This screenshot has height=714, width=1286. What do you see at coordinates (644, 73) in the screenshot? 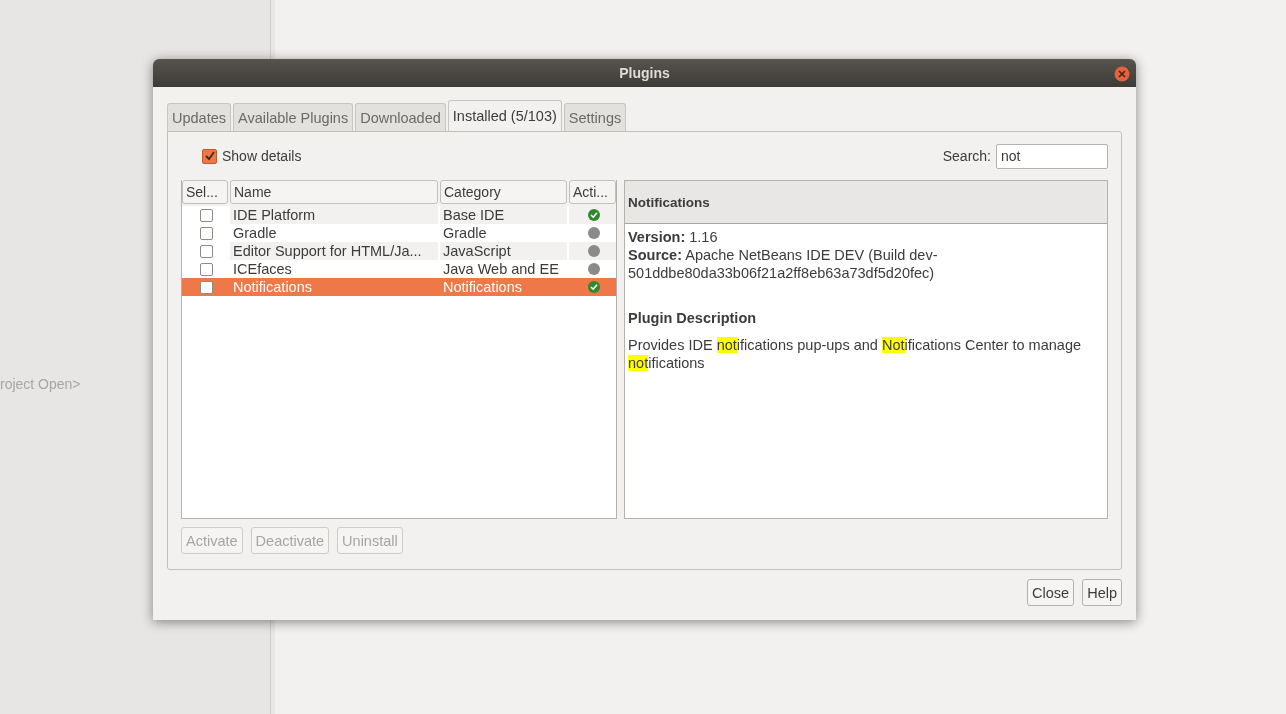
I see `window-title: Plugins` at bounding box center [644, 73].